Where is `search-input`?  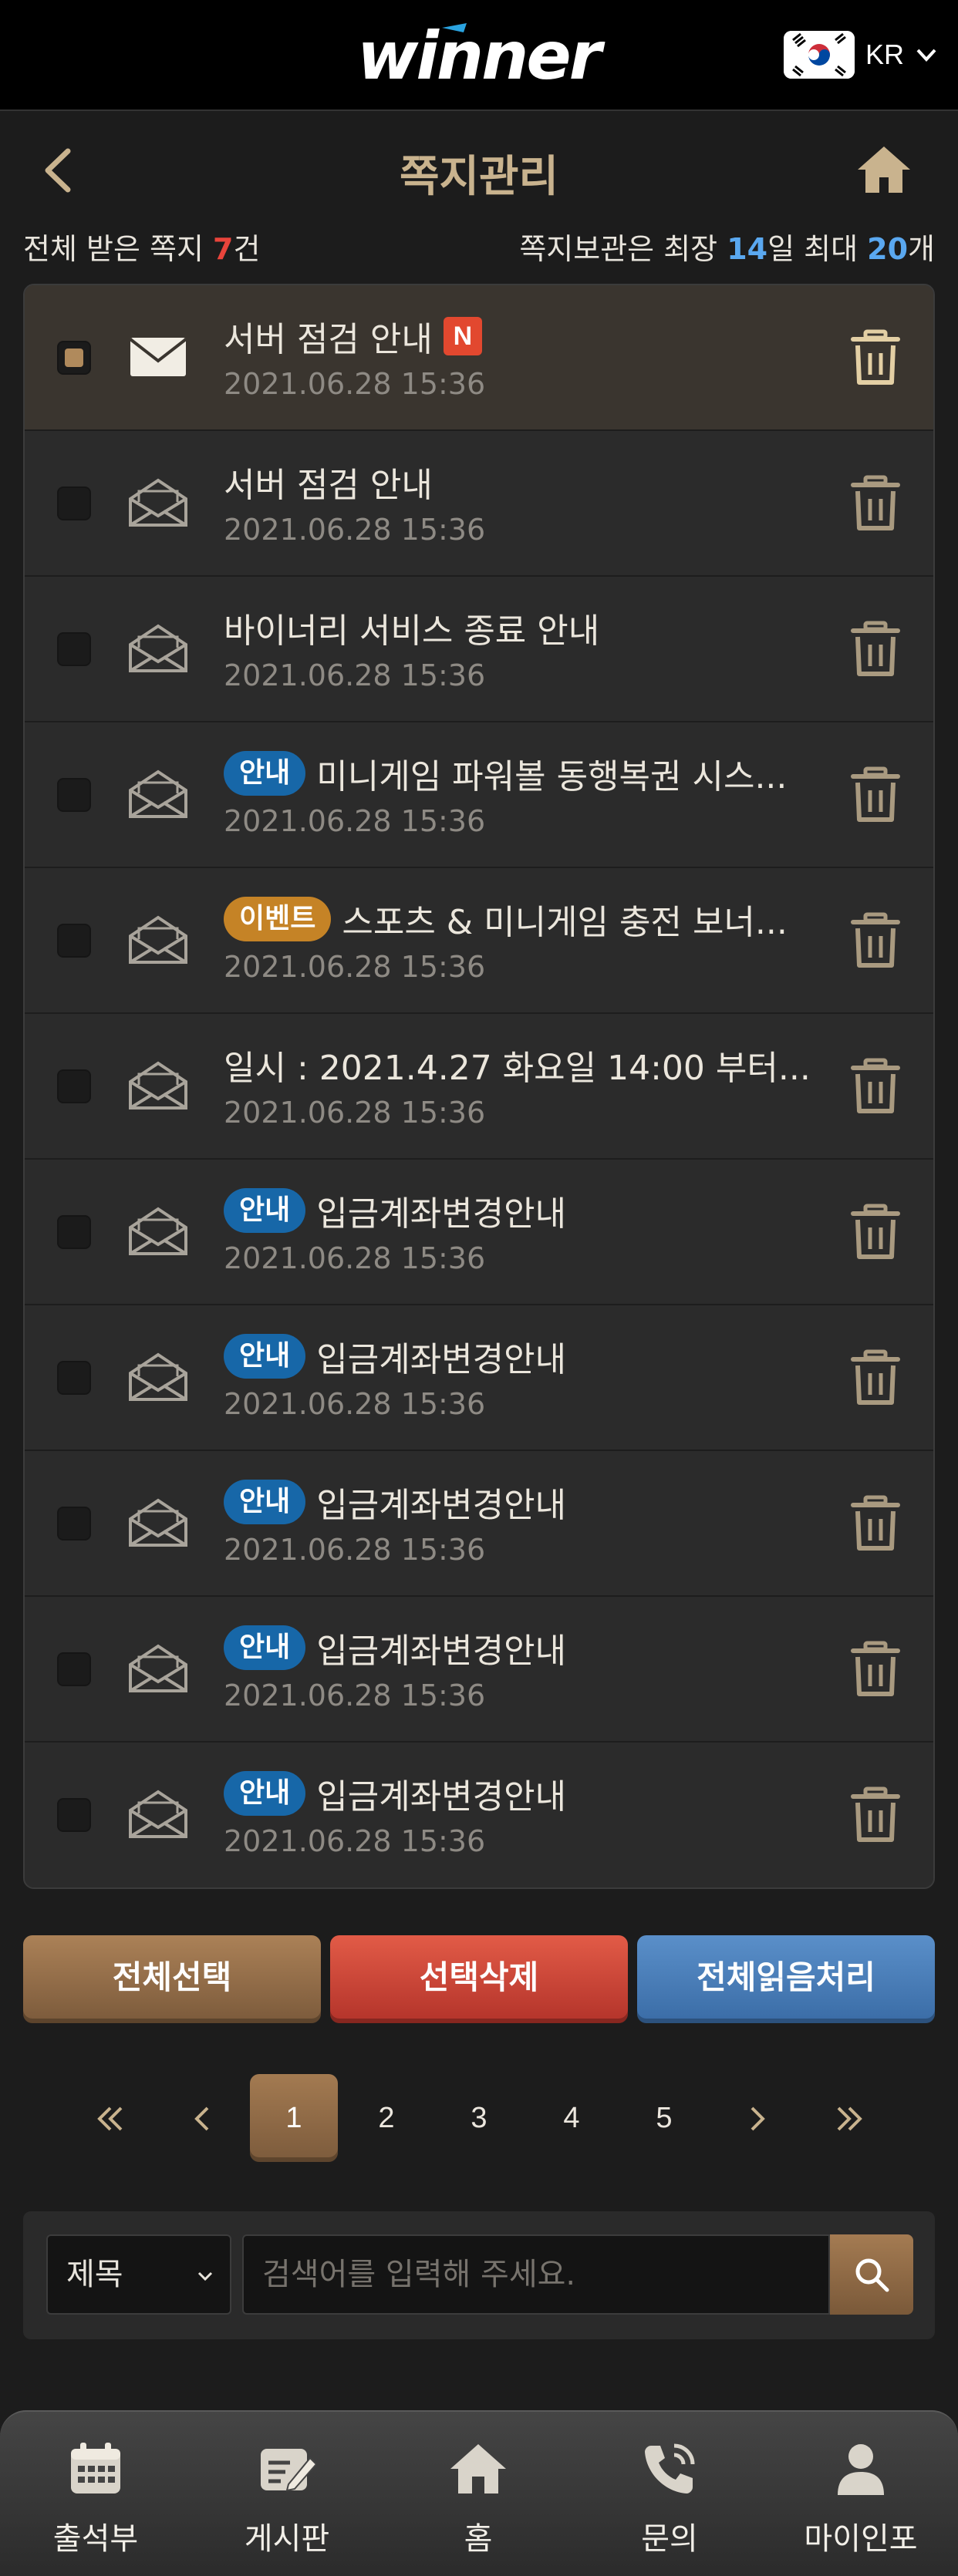
search-input is located at coordinates (536, 2275).